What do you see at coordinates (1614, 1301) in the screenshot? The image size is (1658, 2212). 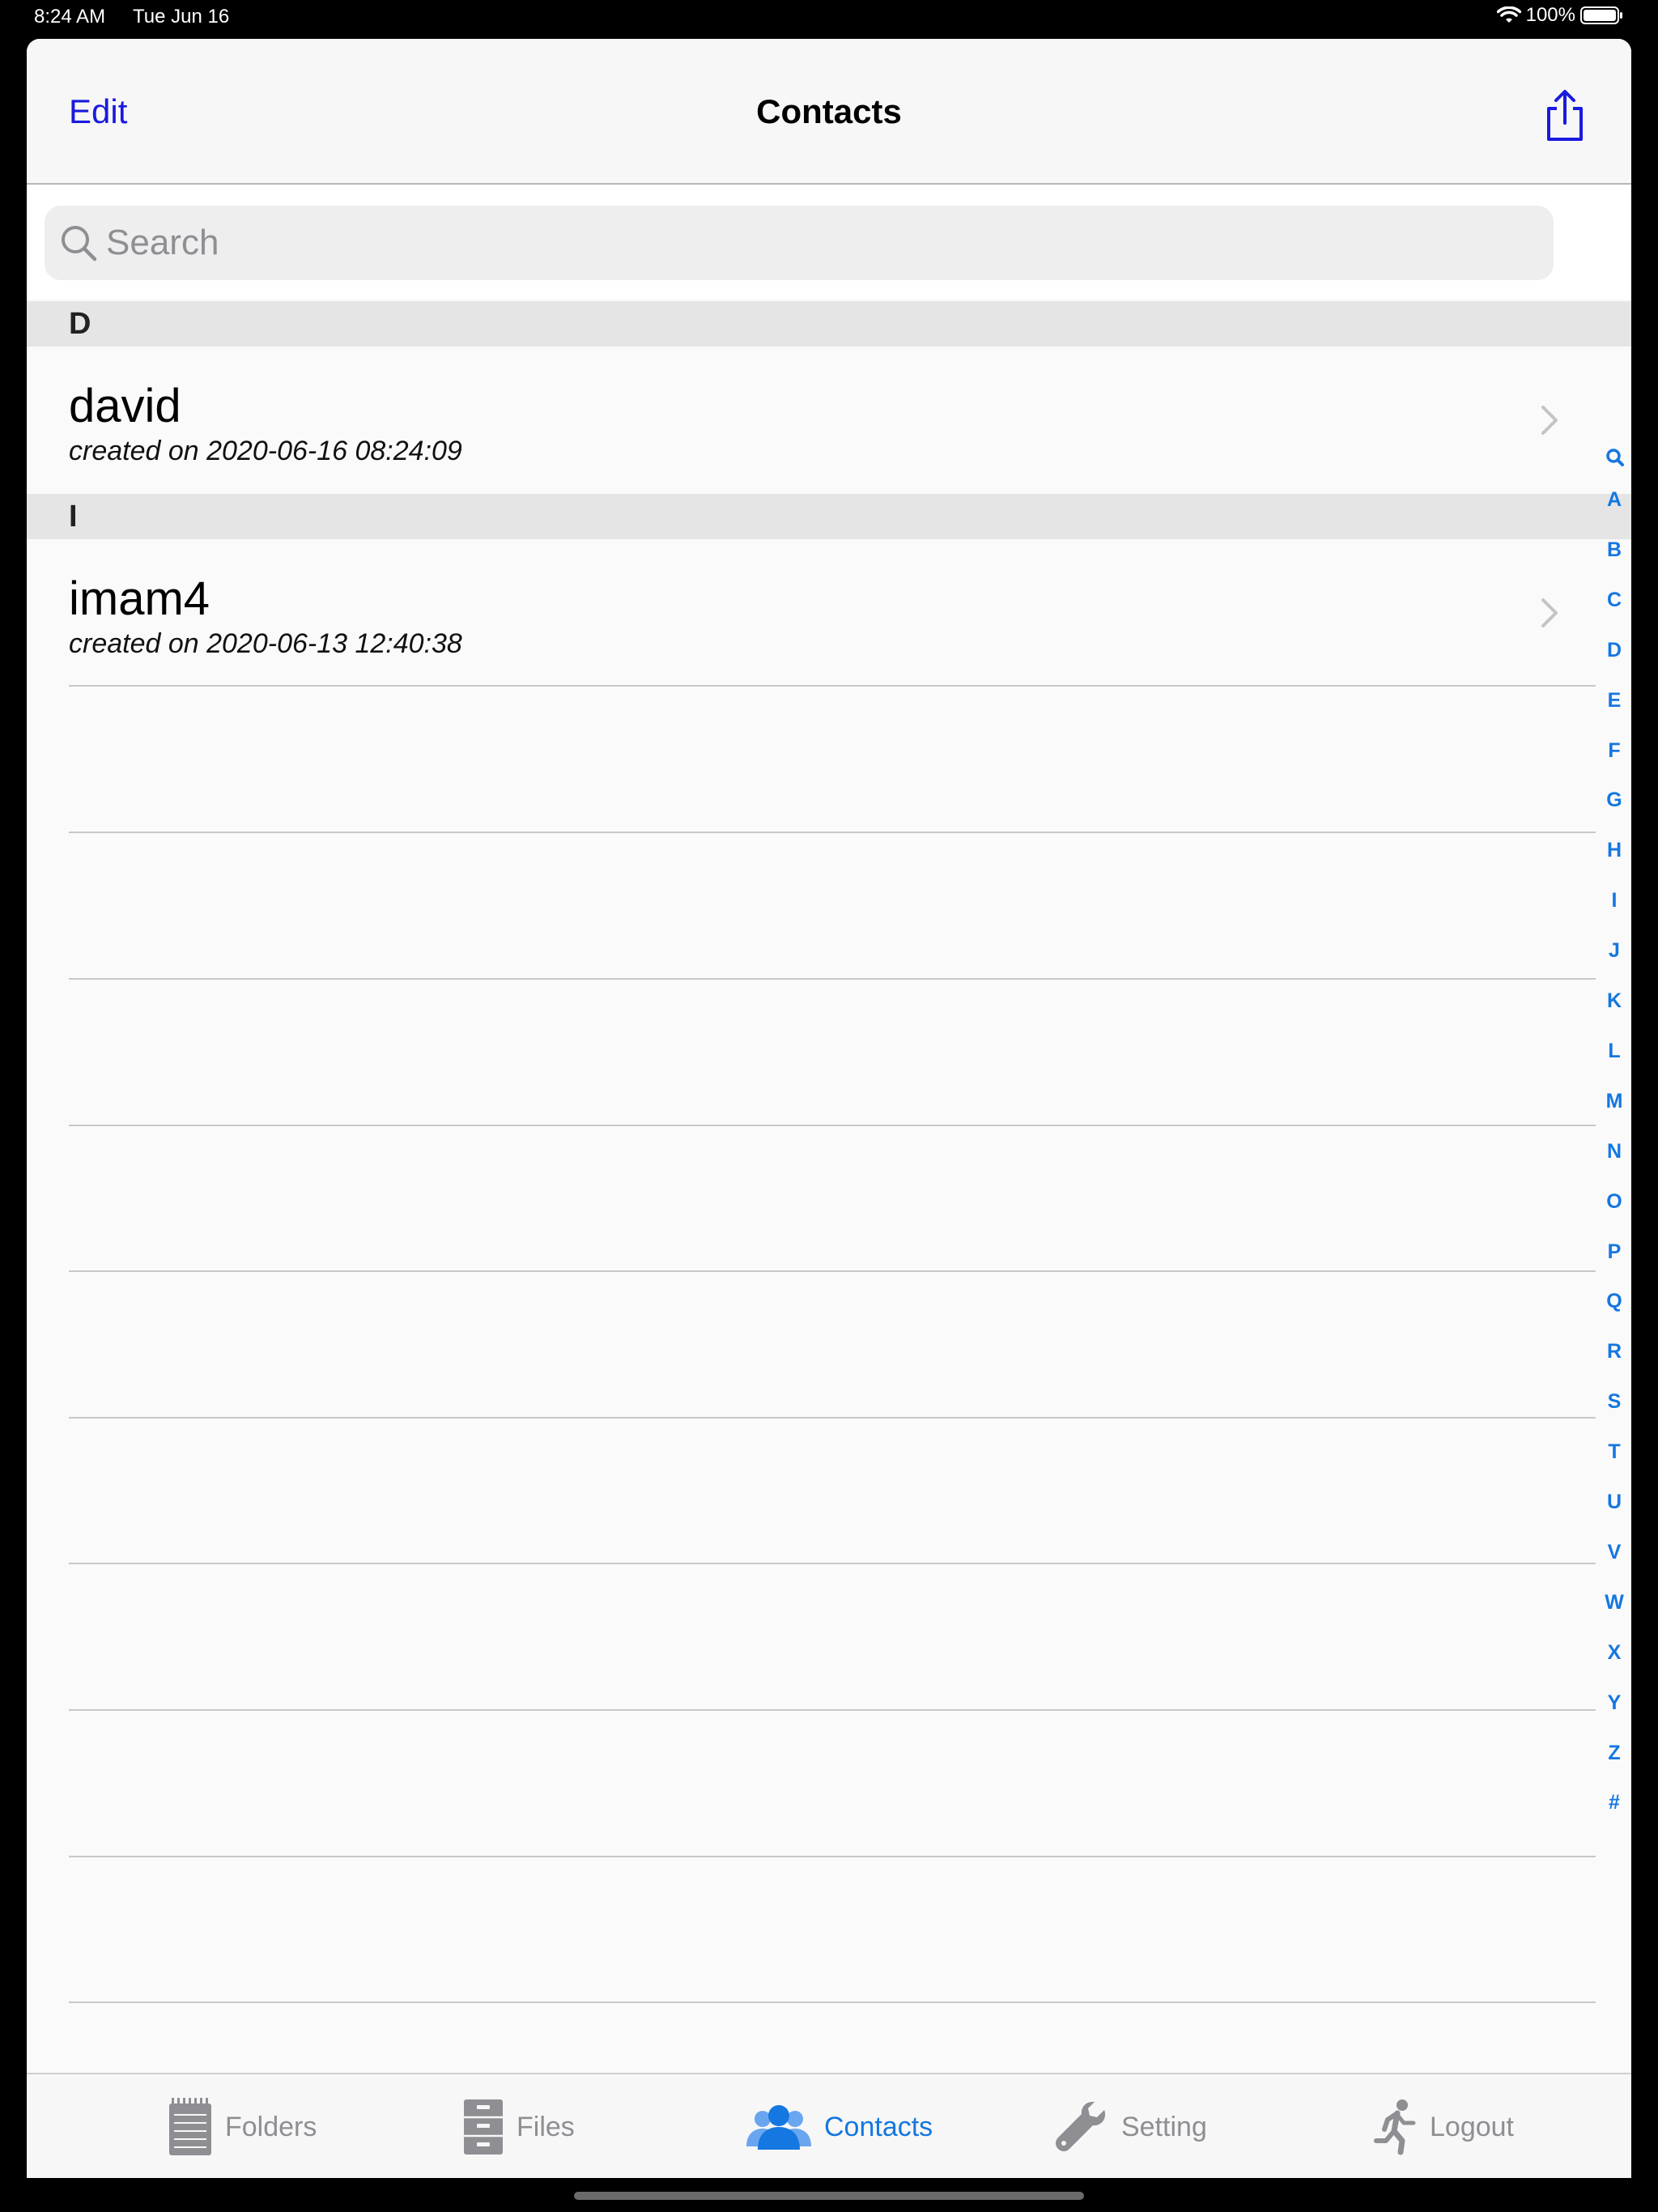 I see `index-letter: Q` at bounding box center [1614, 1301].